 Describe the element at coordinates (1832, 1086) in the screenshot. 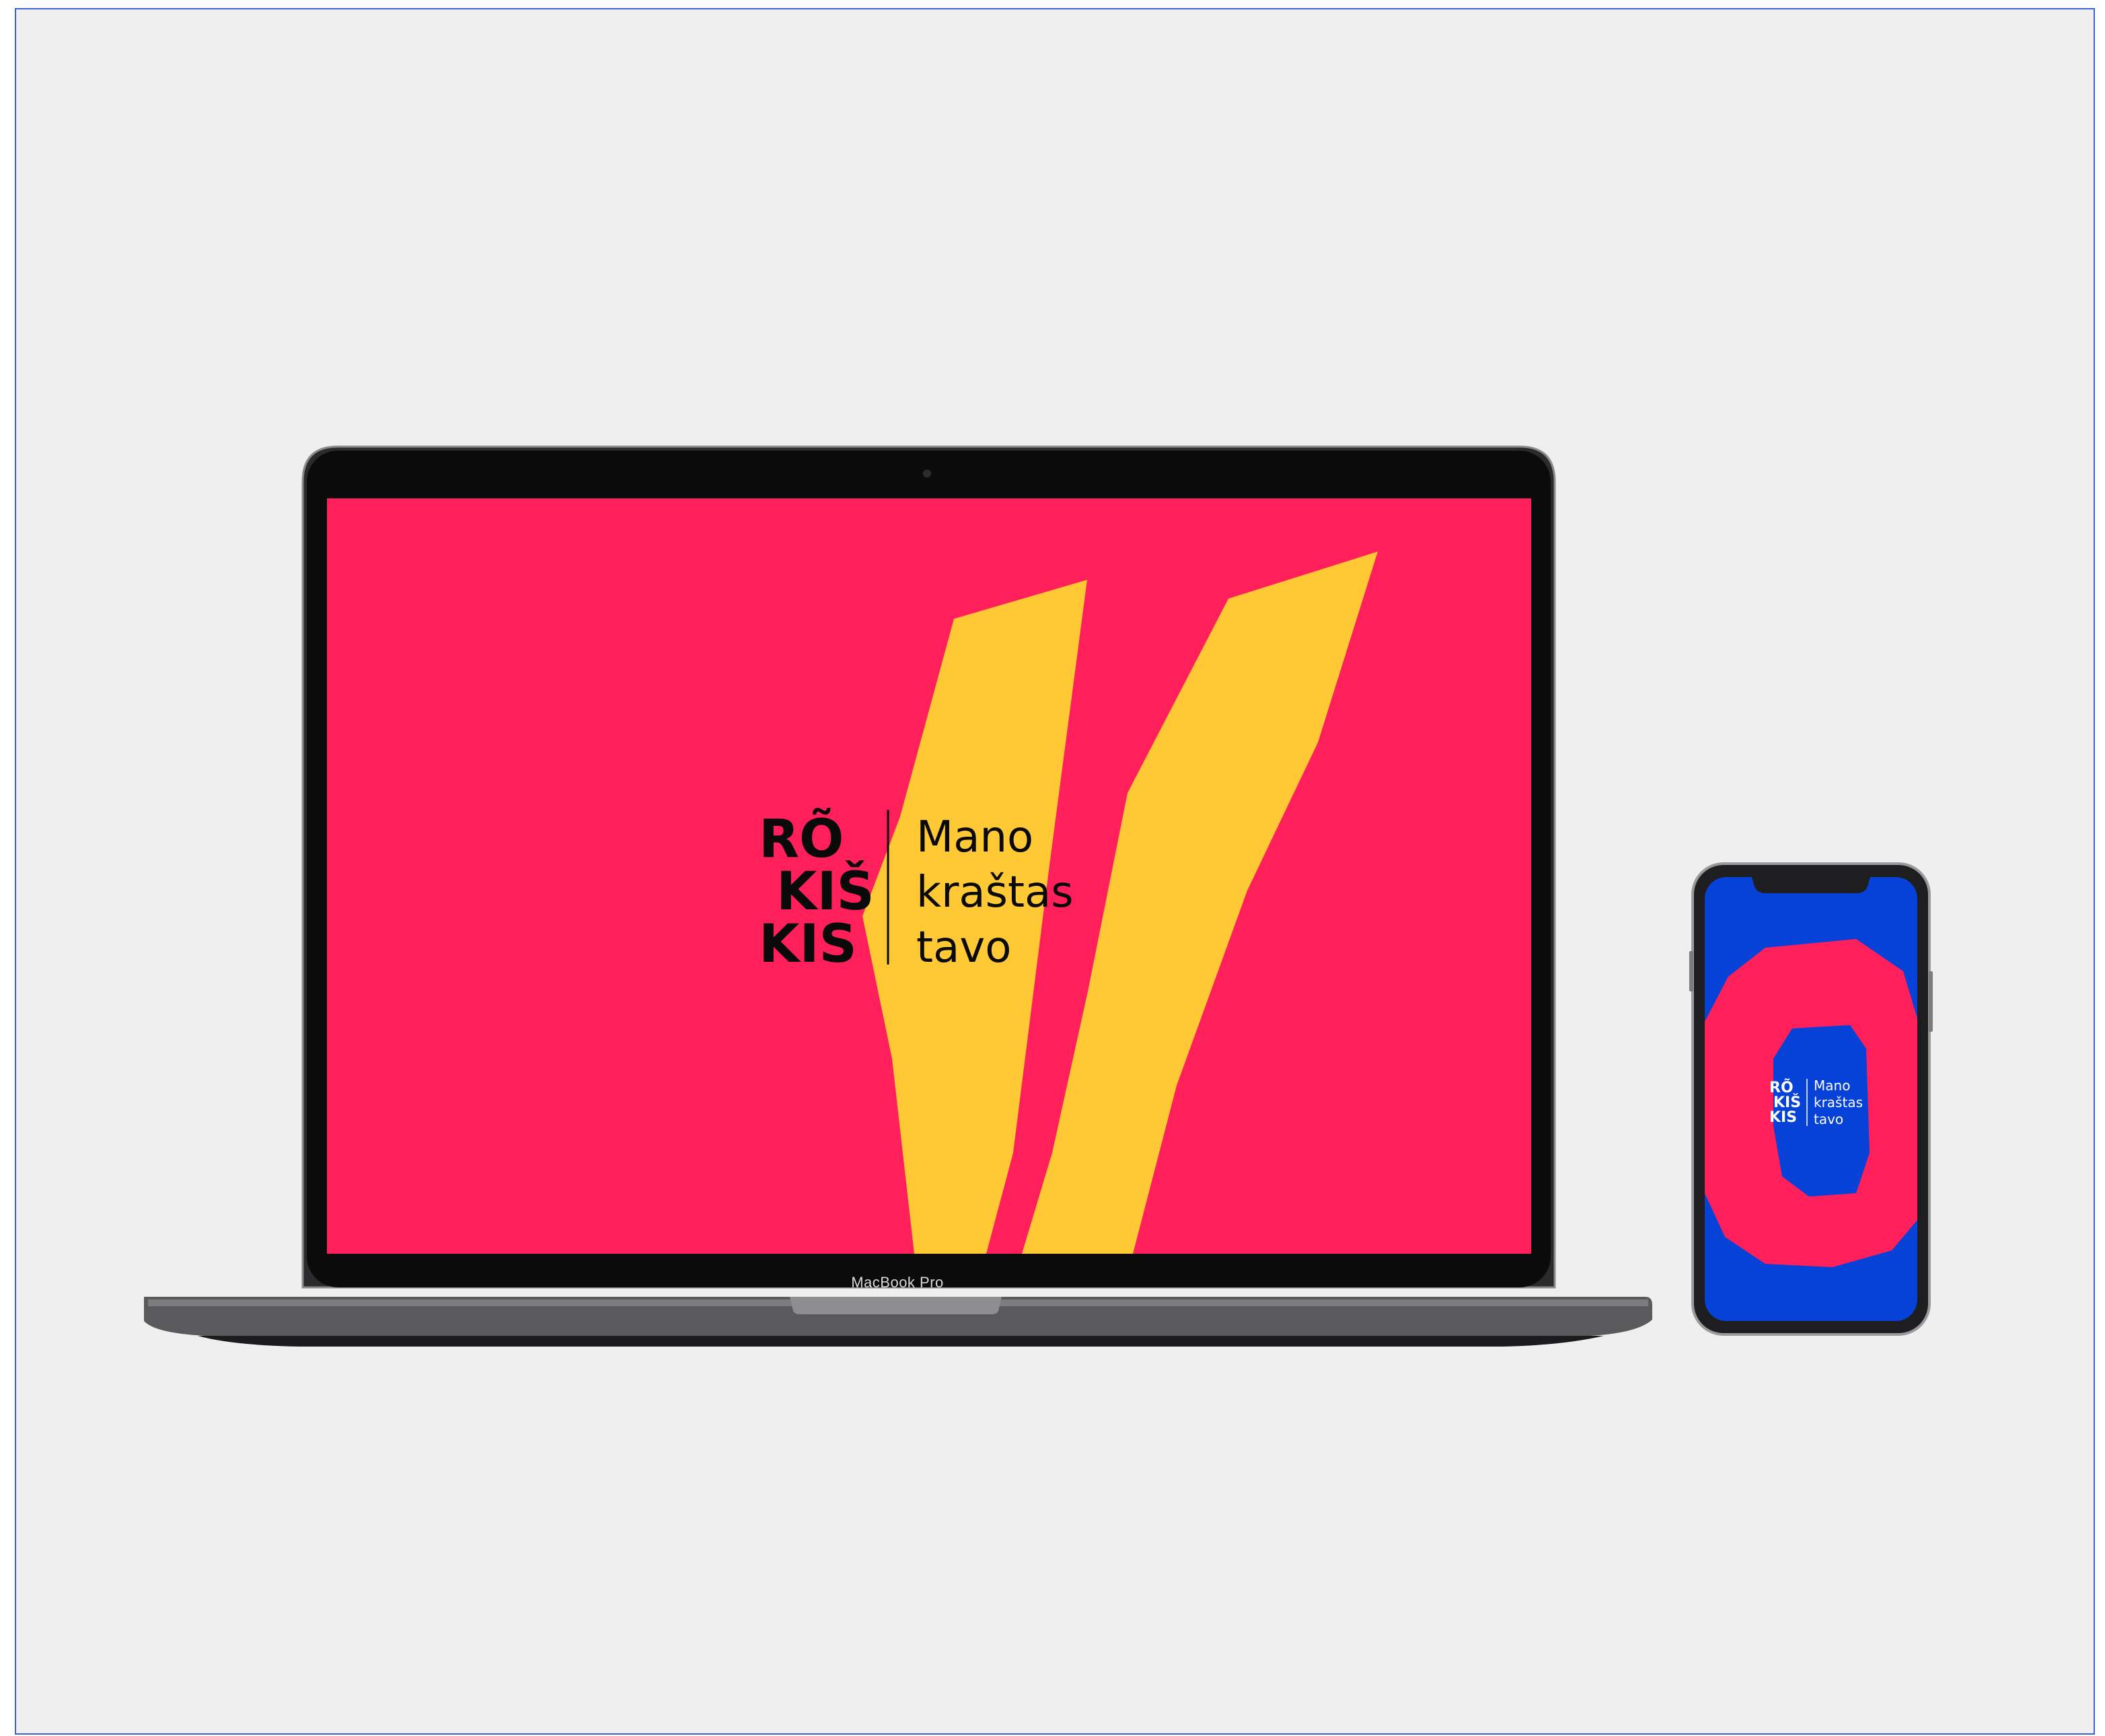

I see `phone-tagline-line-1: Mano` at that location.